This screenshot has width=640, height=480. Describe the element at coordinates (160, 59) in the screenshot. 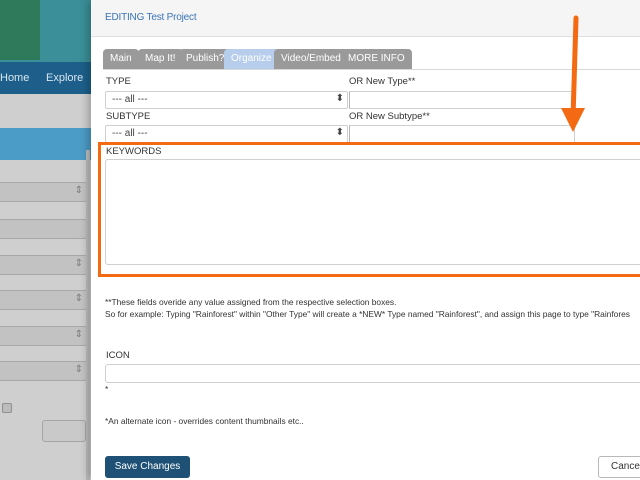

I see `tab-map-it: Map It!` at that location.